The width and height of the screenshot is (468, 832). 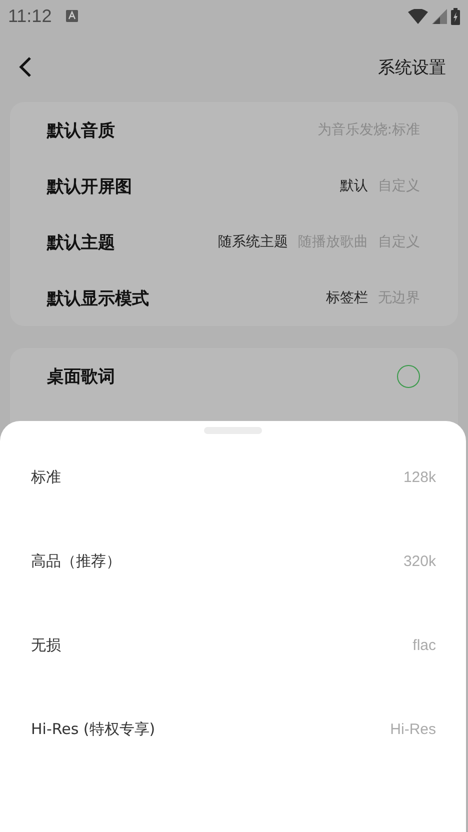 What do you see at coordinates (412, 67) in the screenshot?
I see `page-title: 系统设置` at bounding box center [412, 67].